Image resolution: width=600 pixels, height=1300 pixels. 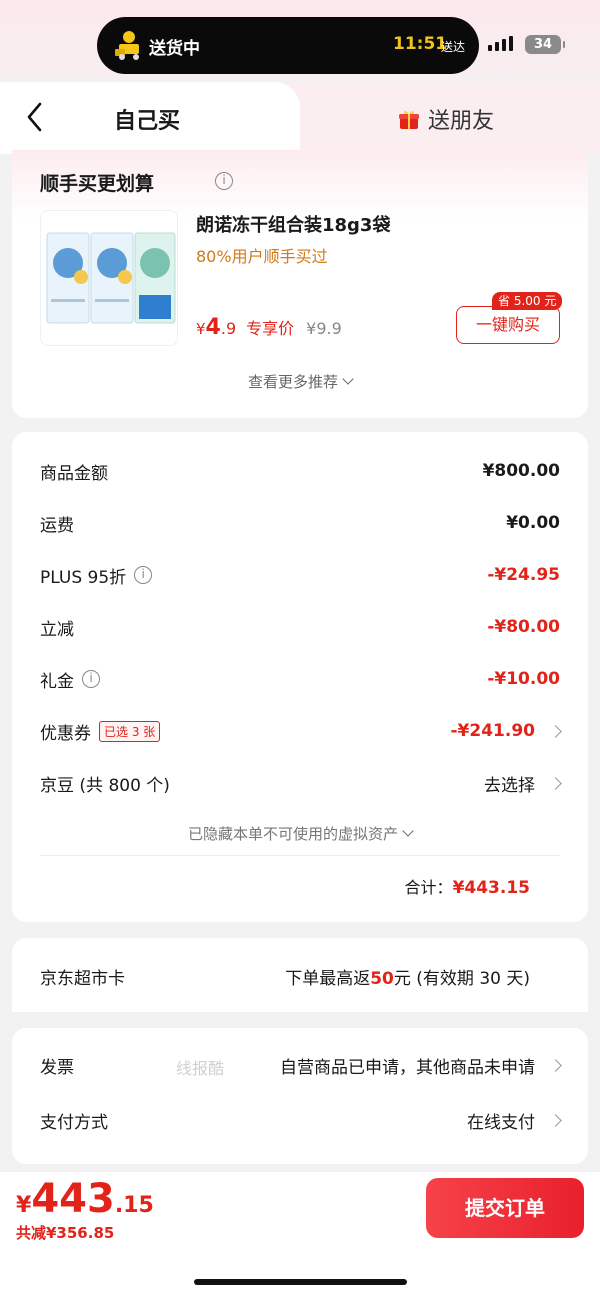 I want to click on payment-method-value: 在线支付, so click(x=501, y=1122).